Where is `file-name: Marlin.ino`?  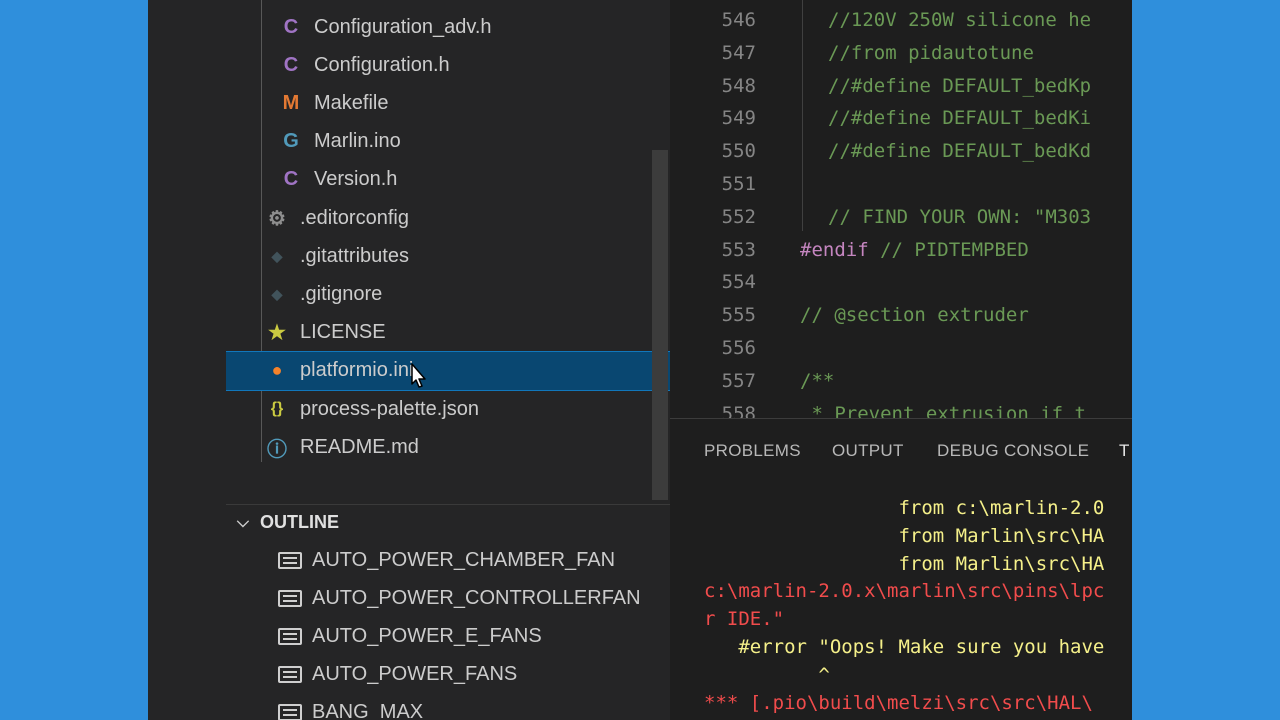
file-name: Marlin.ino is located at coordinates (357, 141).